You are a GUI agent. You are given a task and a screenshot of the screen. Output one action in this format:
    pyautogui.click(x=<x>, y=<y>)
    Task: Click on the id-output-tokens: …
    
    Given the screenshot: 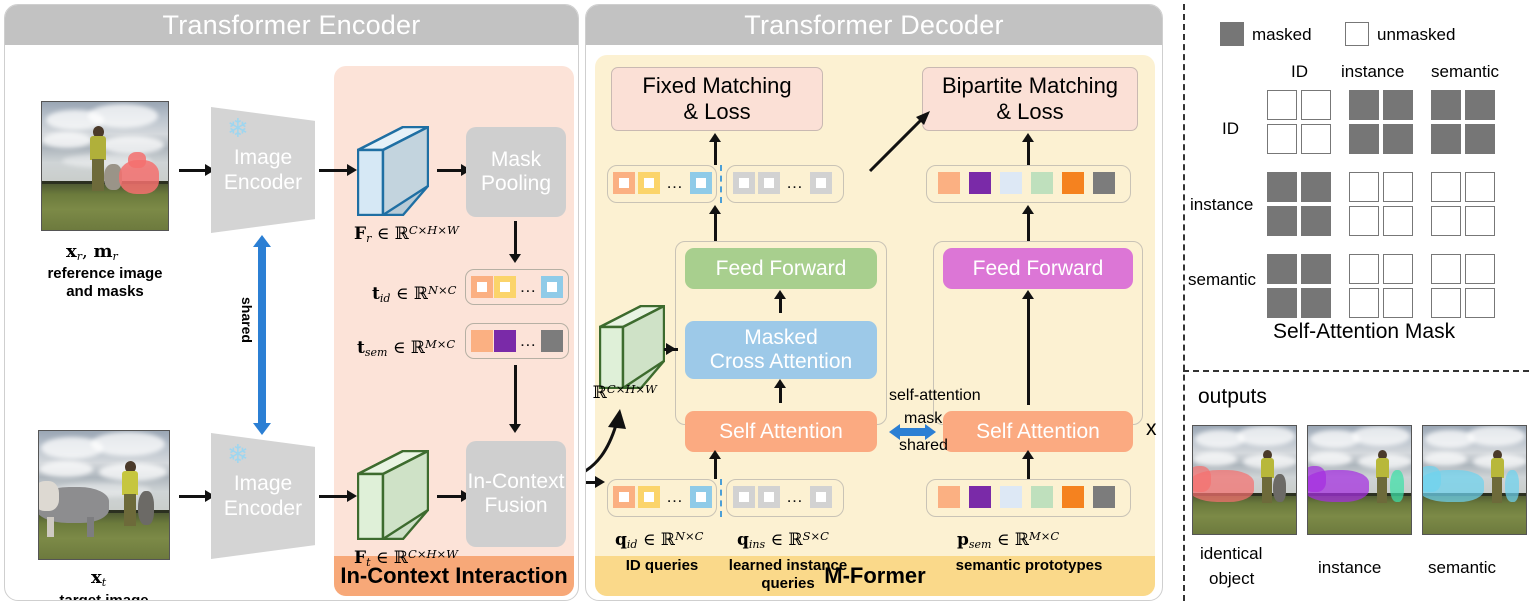 What is the action you would take?
    pyautogui.click(x=662, y=183)
    